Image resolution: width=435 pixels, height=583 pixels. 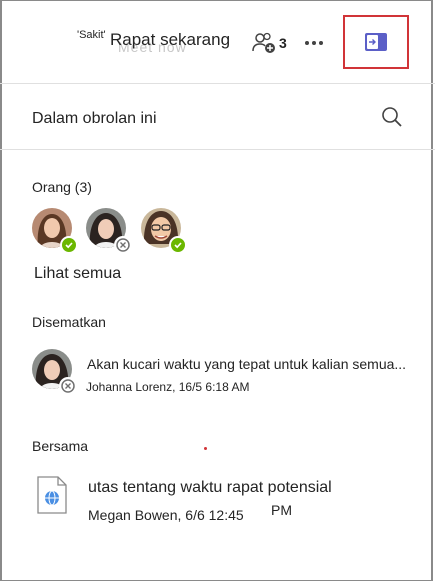 I want to click on meet-now-button: Rapat sekarang, so click(x=170, y=40).